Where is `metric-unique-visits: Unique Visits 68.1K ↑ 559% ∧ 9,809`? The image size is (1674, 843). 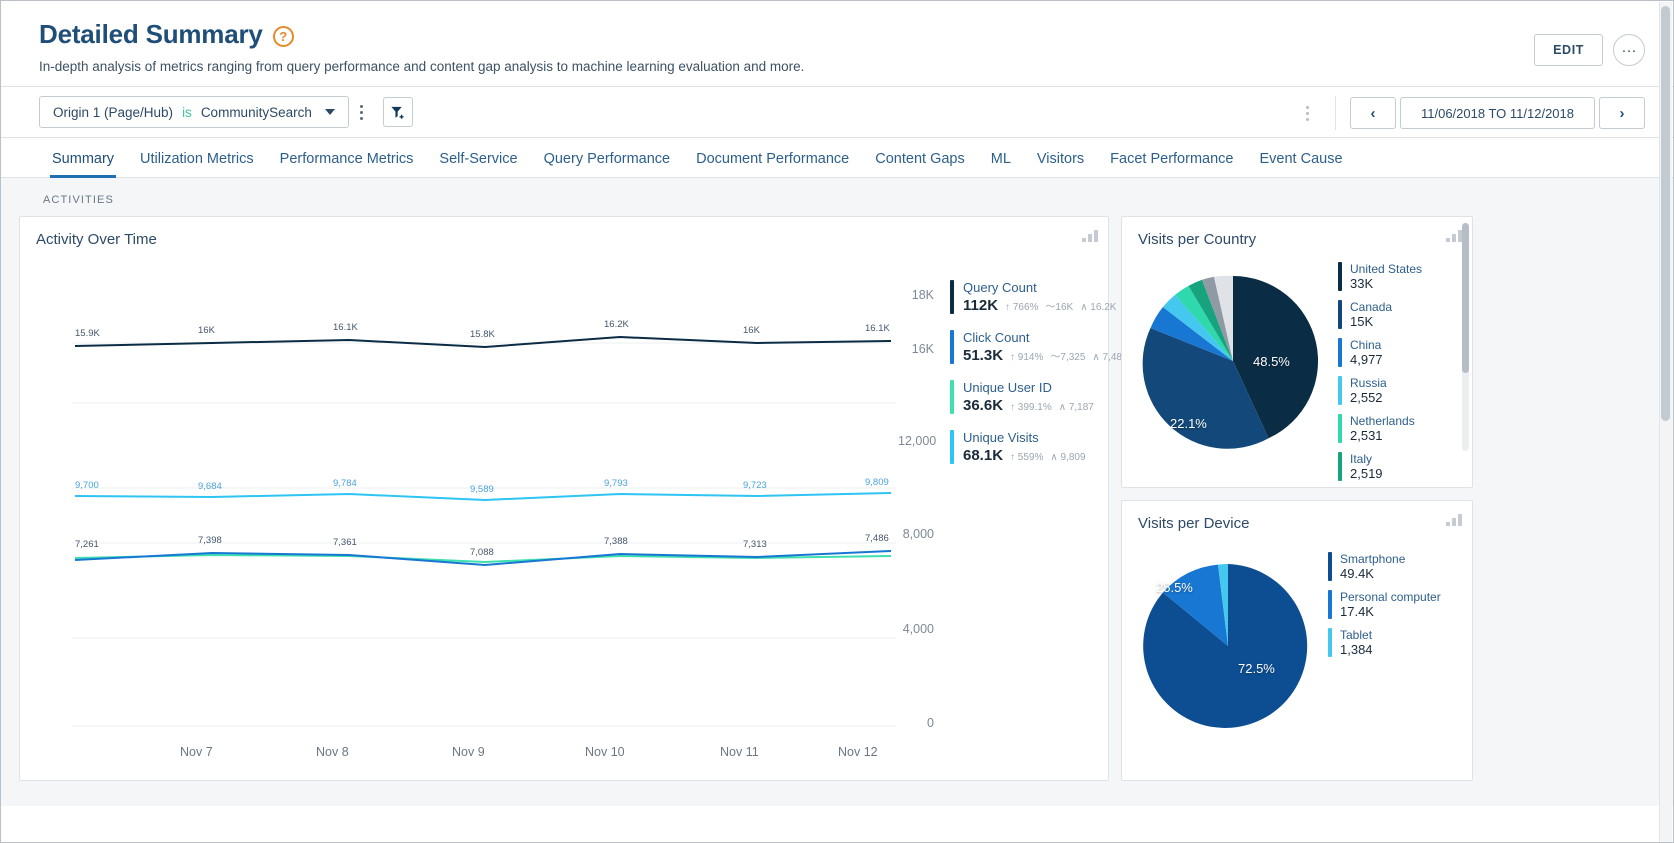 metric-unique-visits: Unique Visits 68.1K ↑ 559% ∧ 9,809 is located at coordinates (1050, 447).